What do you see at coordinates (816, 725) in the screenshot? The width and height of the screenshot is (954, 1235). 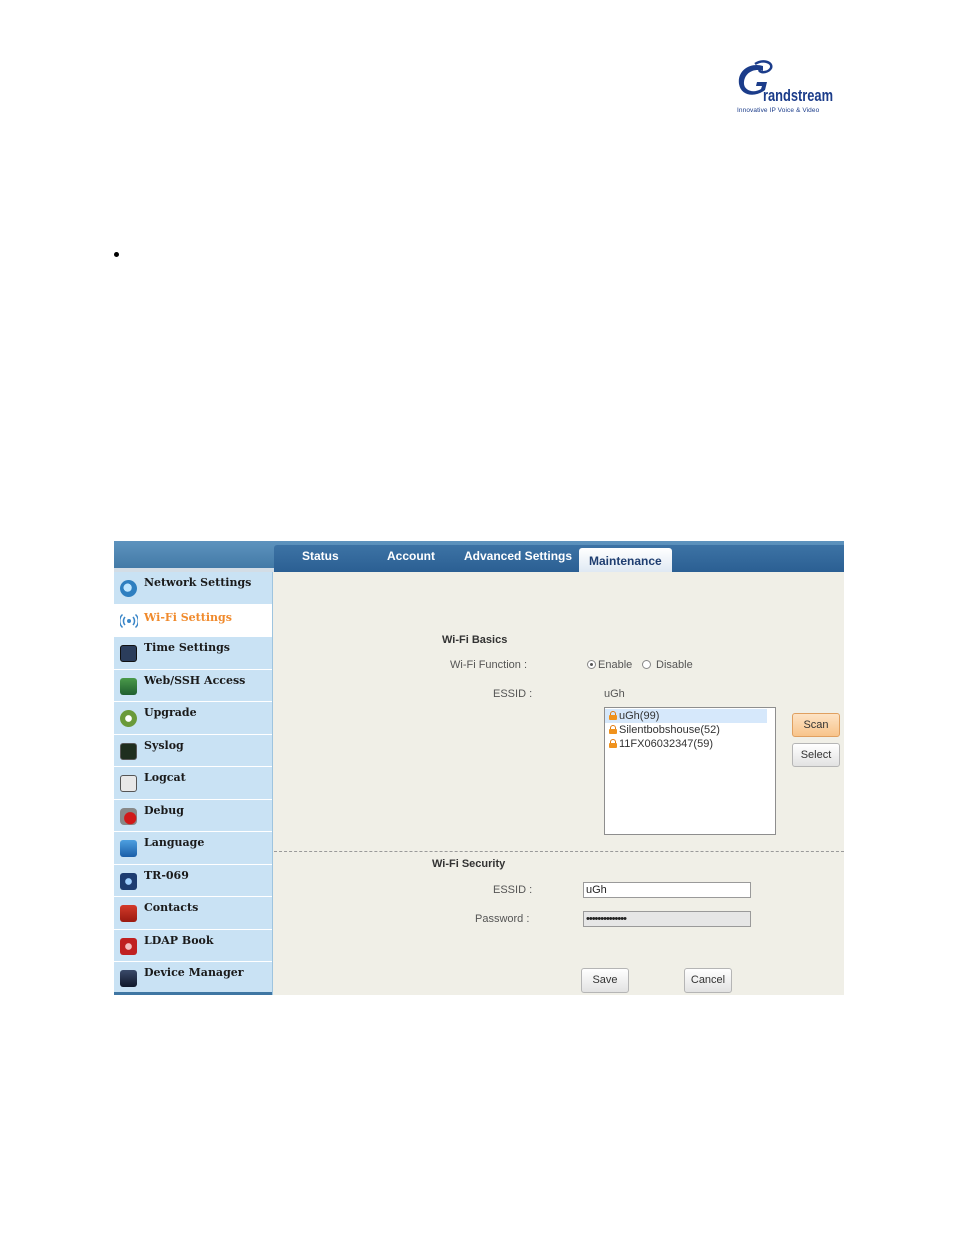 I see `scan-button: Scan` at bounding box center [816, 725].